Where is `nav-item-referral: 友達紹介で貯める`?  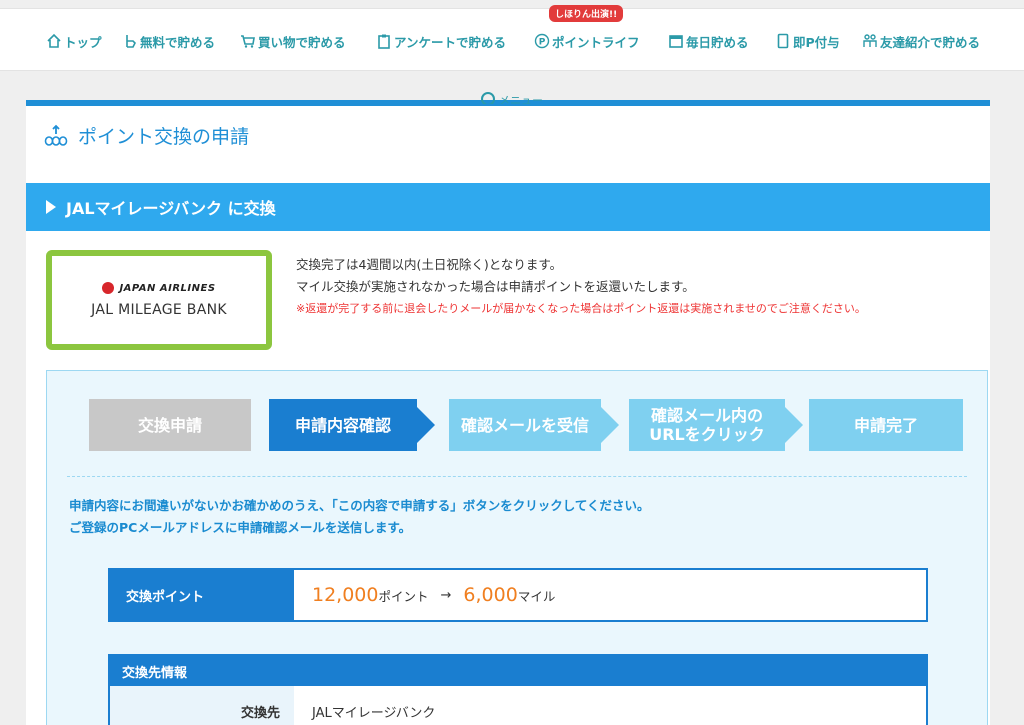
nav-item-referral: 友達紹介で貯める is located at coordinates (921, 41).